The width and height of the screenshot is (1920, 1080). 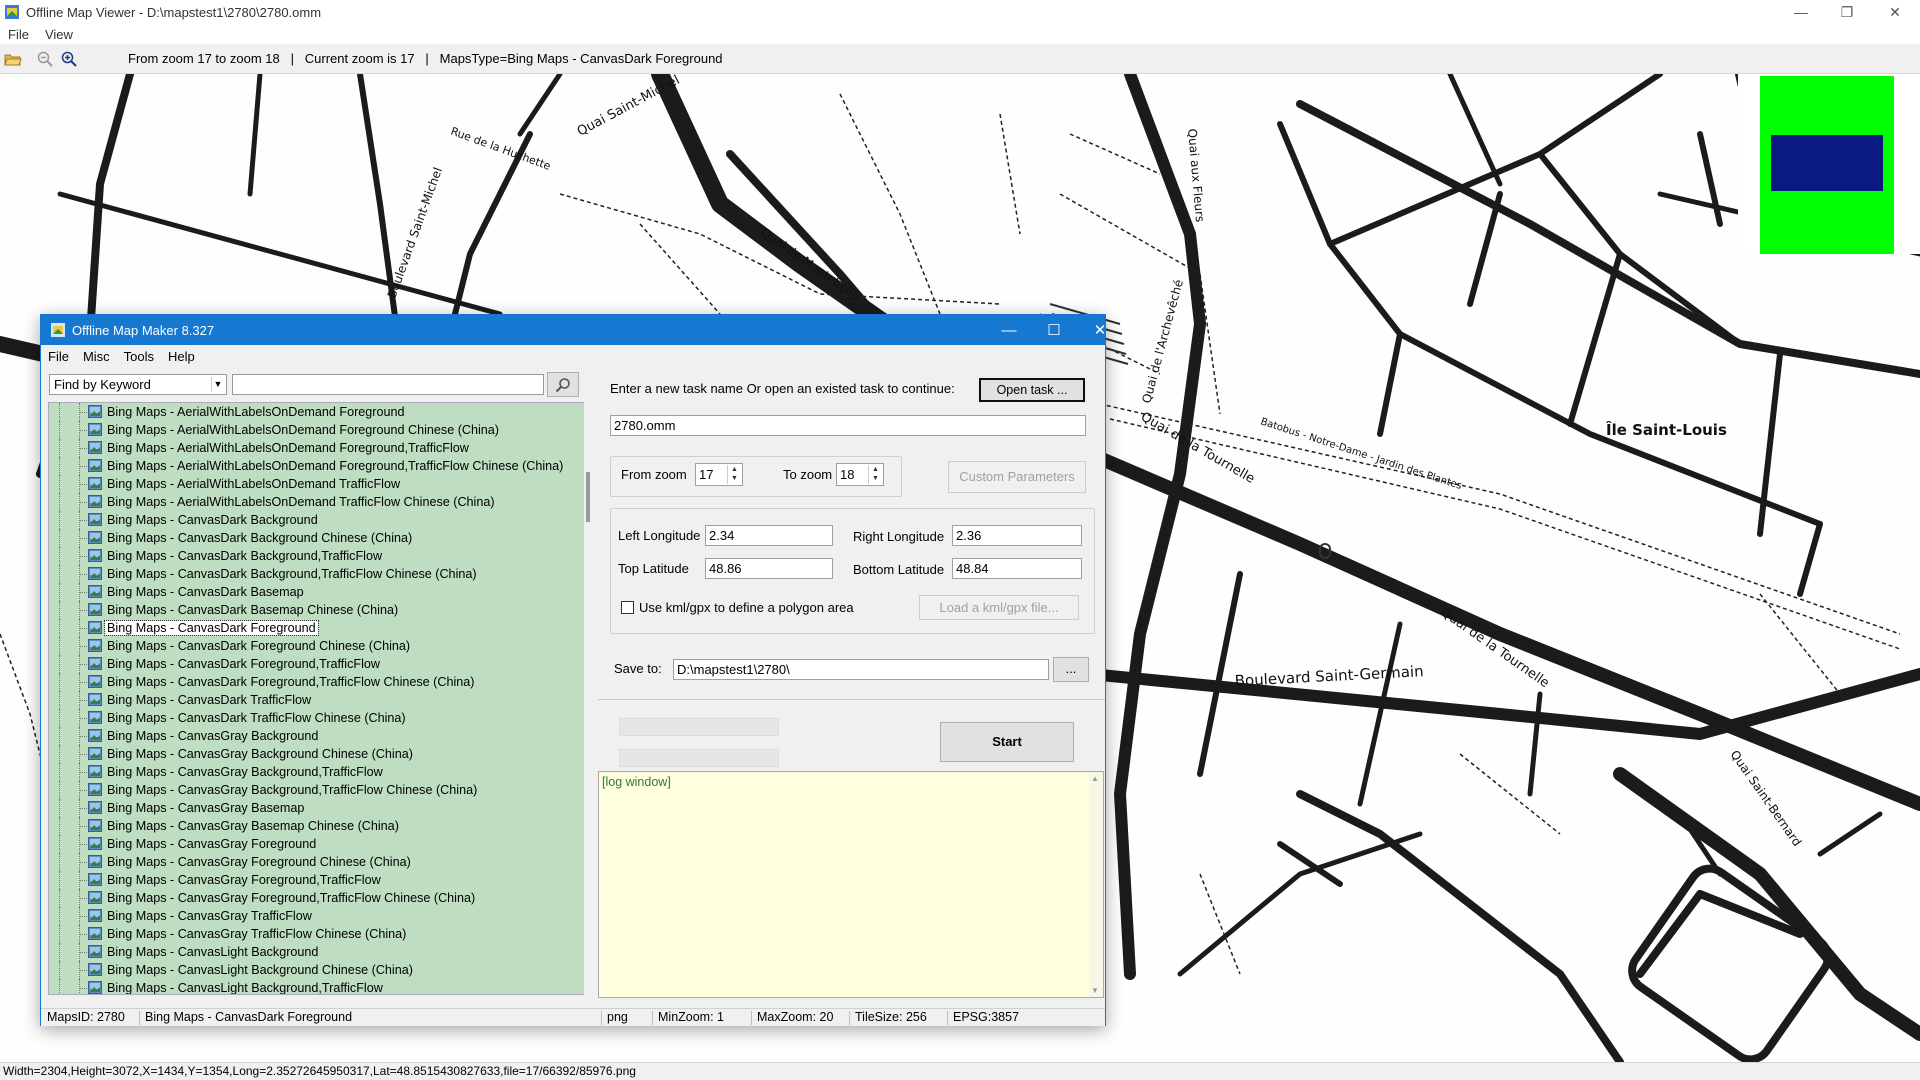 I want to click on left-longitude-input: 2.34, so click(x=769, y=535).